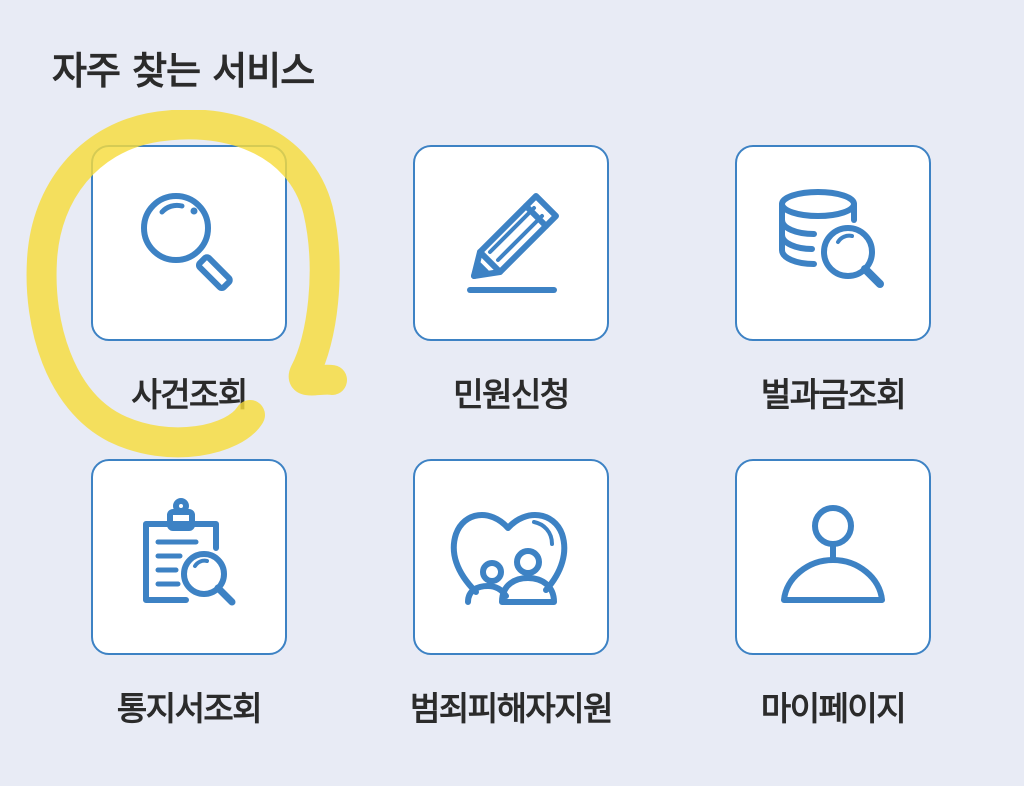  I want to click on service-label-my-page: 마이페이지, so click(833, 708).